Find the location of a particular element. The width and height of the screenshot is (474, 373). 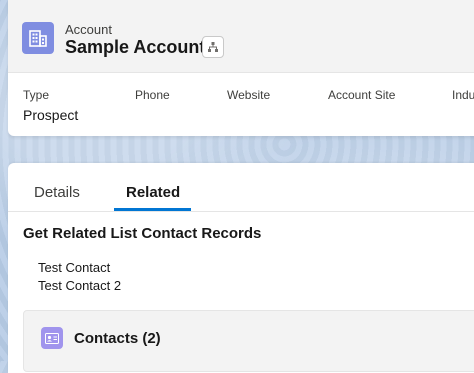

related-list-title: Contacts (2) is located at coordinates (117, 338).